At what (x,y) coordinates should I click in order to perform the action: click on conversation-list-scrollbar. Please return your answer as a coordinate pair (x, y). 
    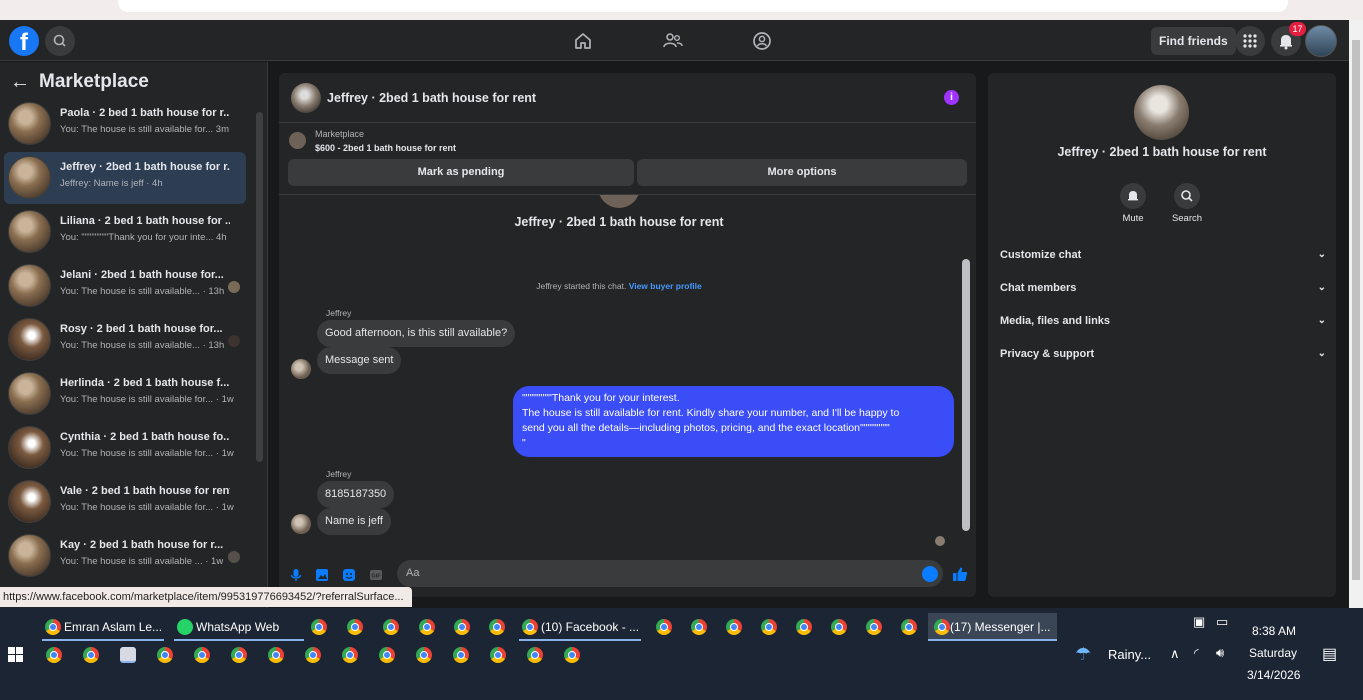
    Looking at the image, I should click on (259, 287).